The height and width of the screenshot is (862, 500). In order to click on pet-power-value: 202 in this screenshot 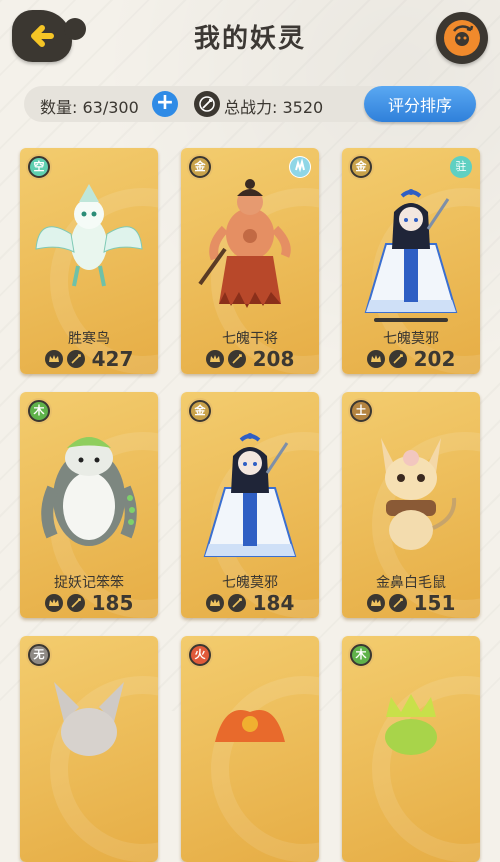, I will do `click(434, 359)`.